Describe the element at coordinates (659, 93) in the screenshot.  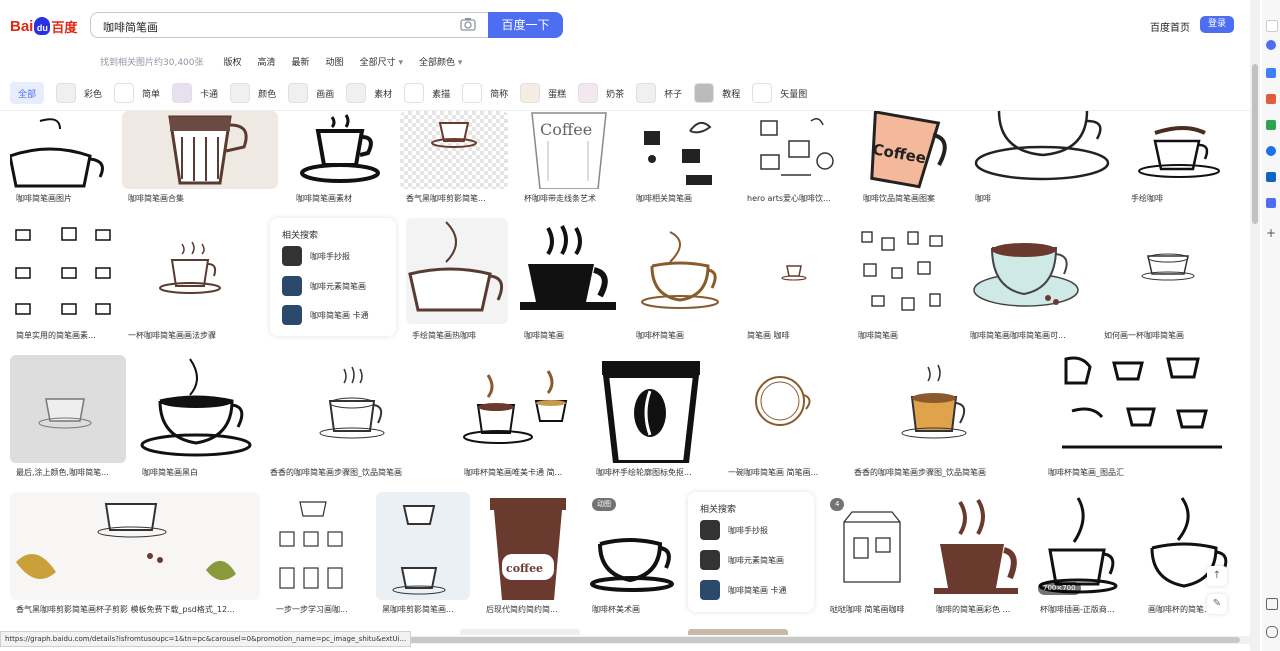
I see `tag-cup: 杯子` at that location.